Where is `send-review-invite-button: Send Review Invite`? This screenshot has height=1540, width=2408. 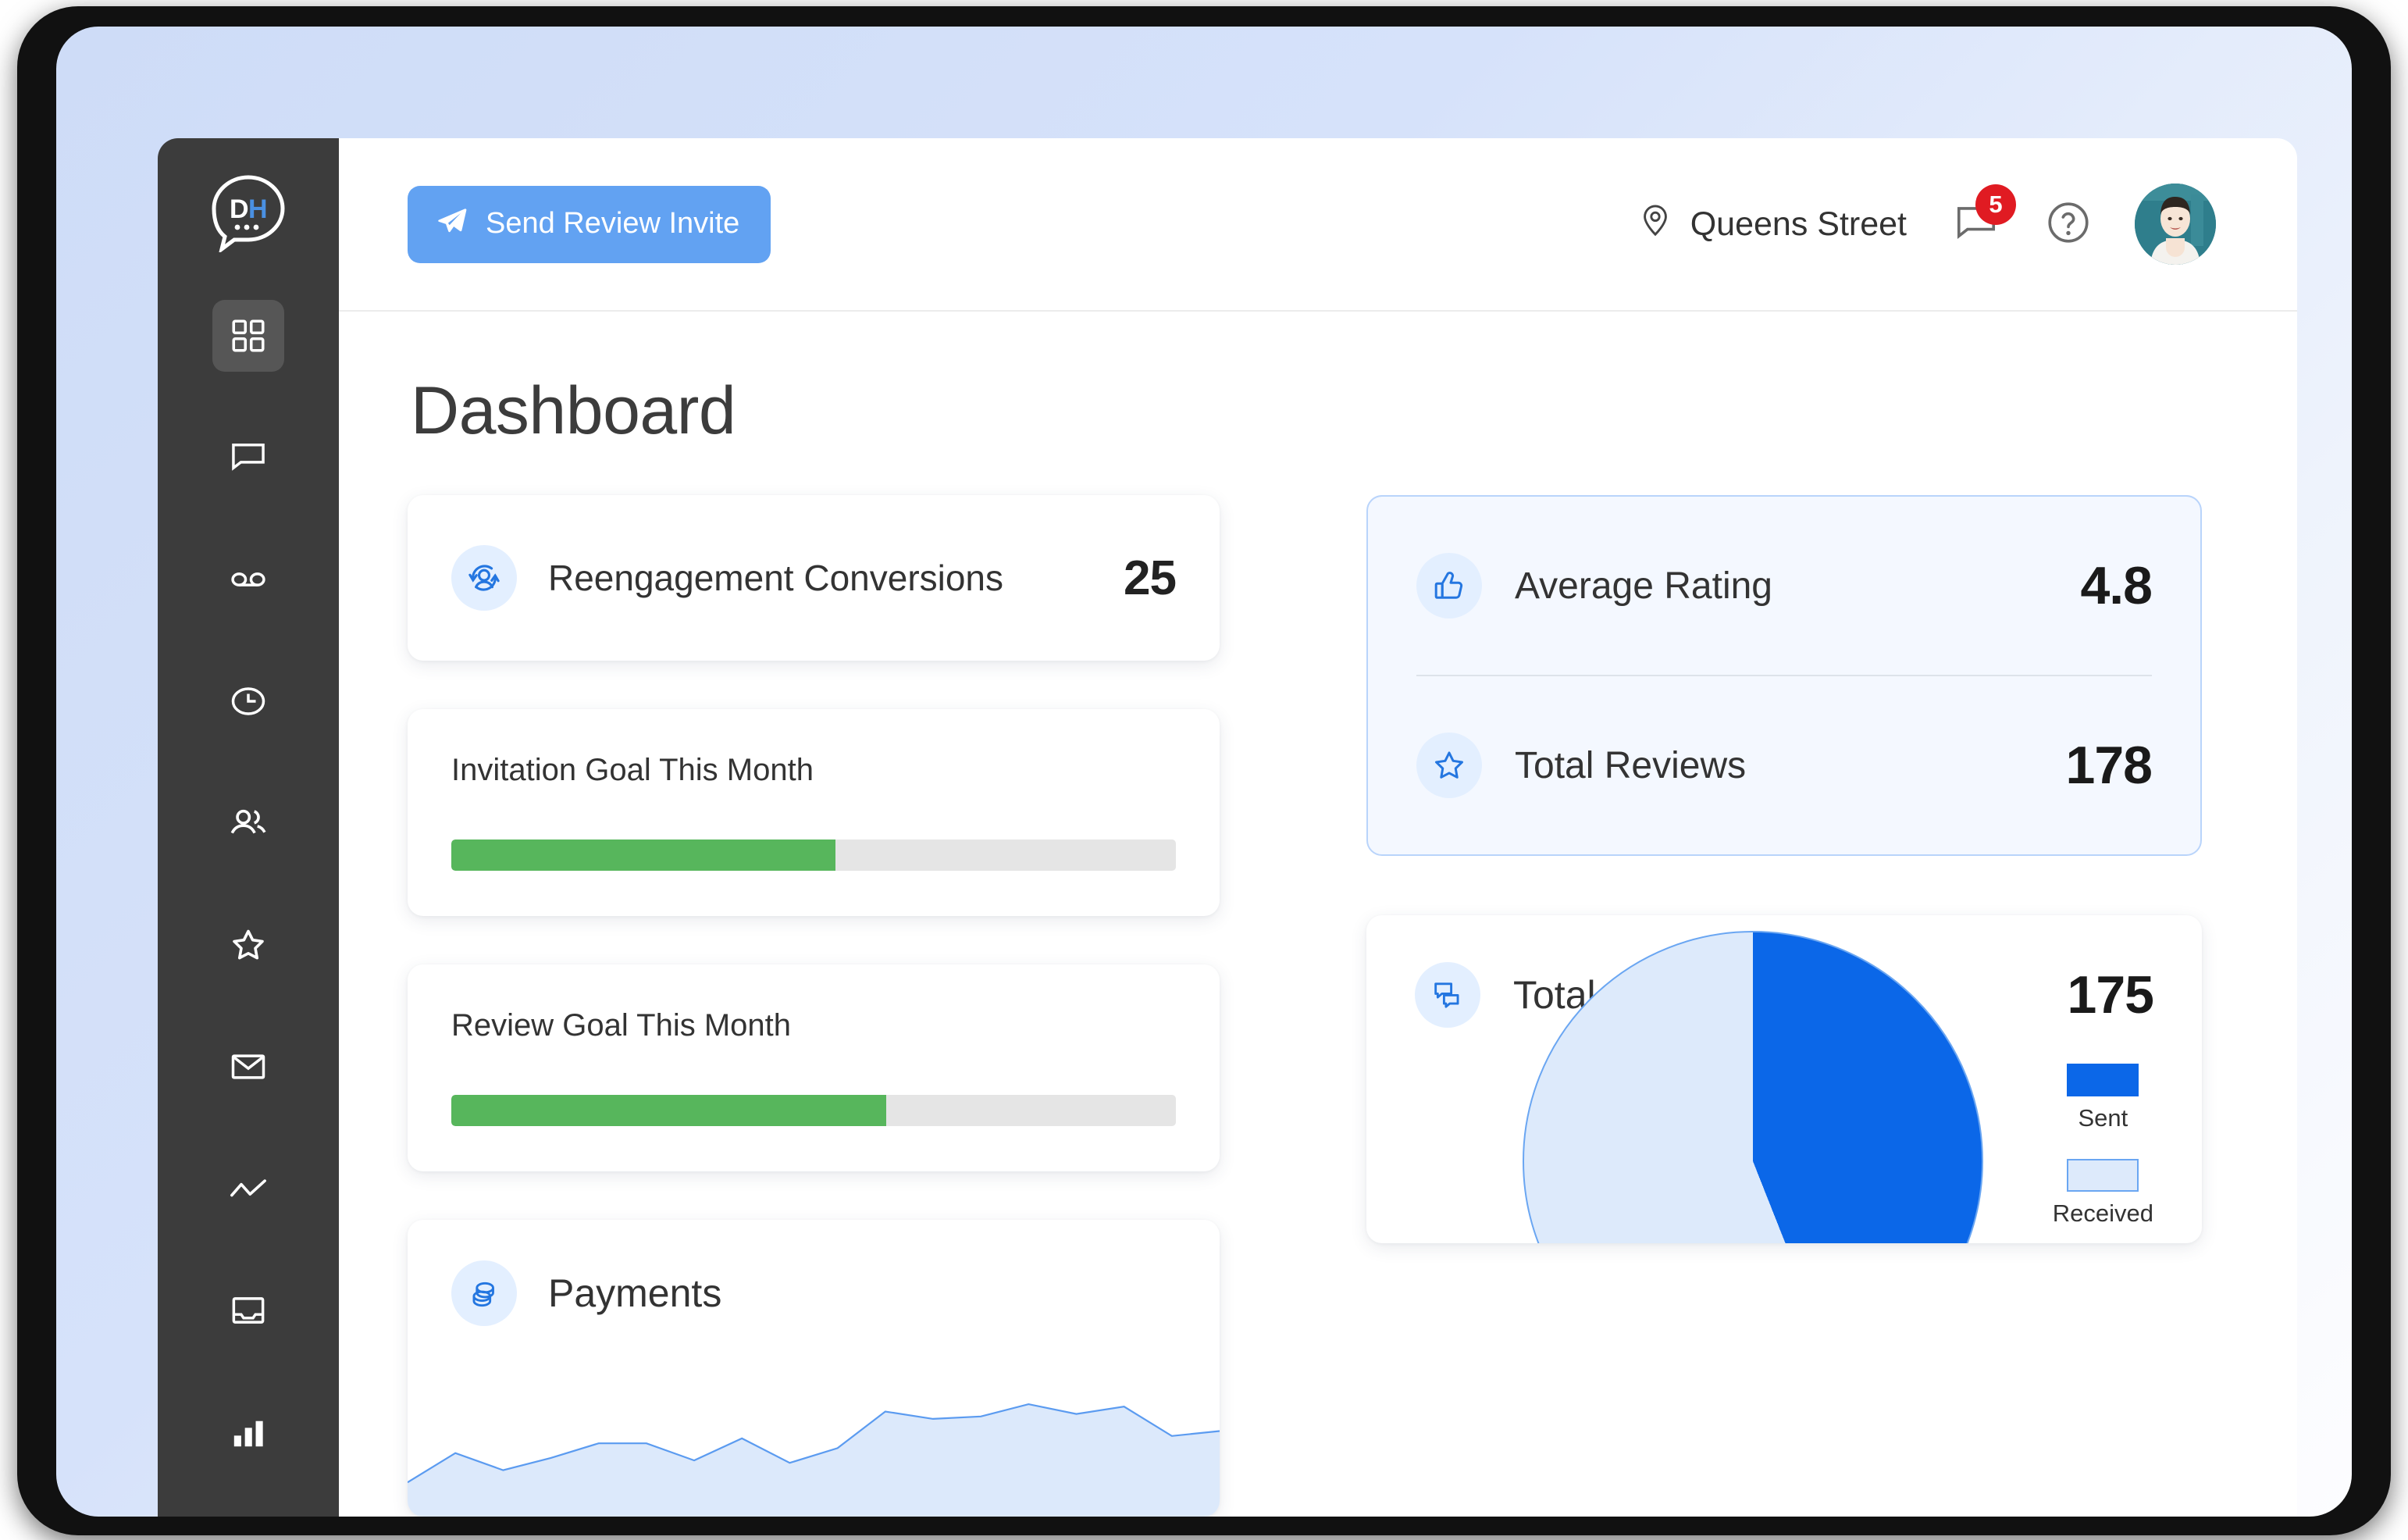 send-review-invite-button: Send Review Invite is located at coordinates (589, 224).